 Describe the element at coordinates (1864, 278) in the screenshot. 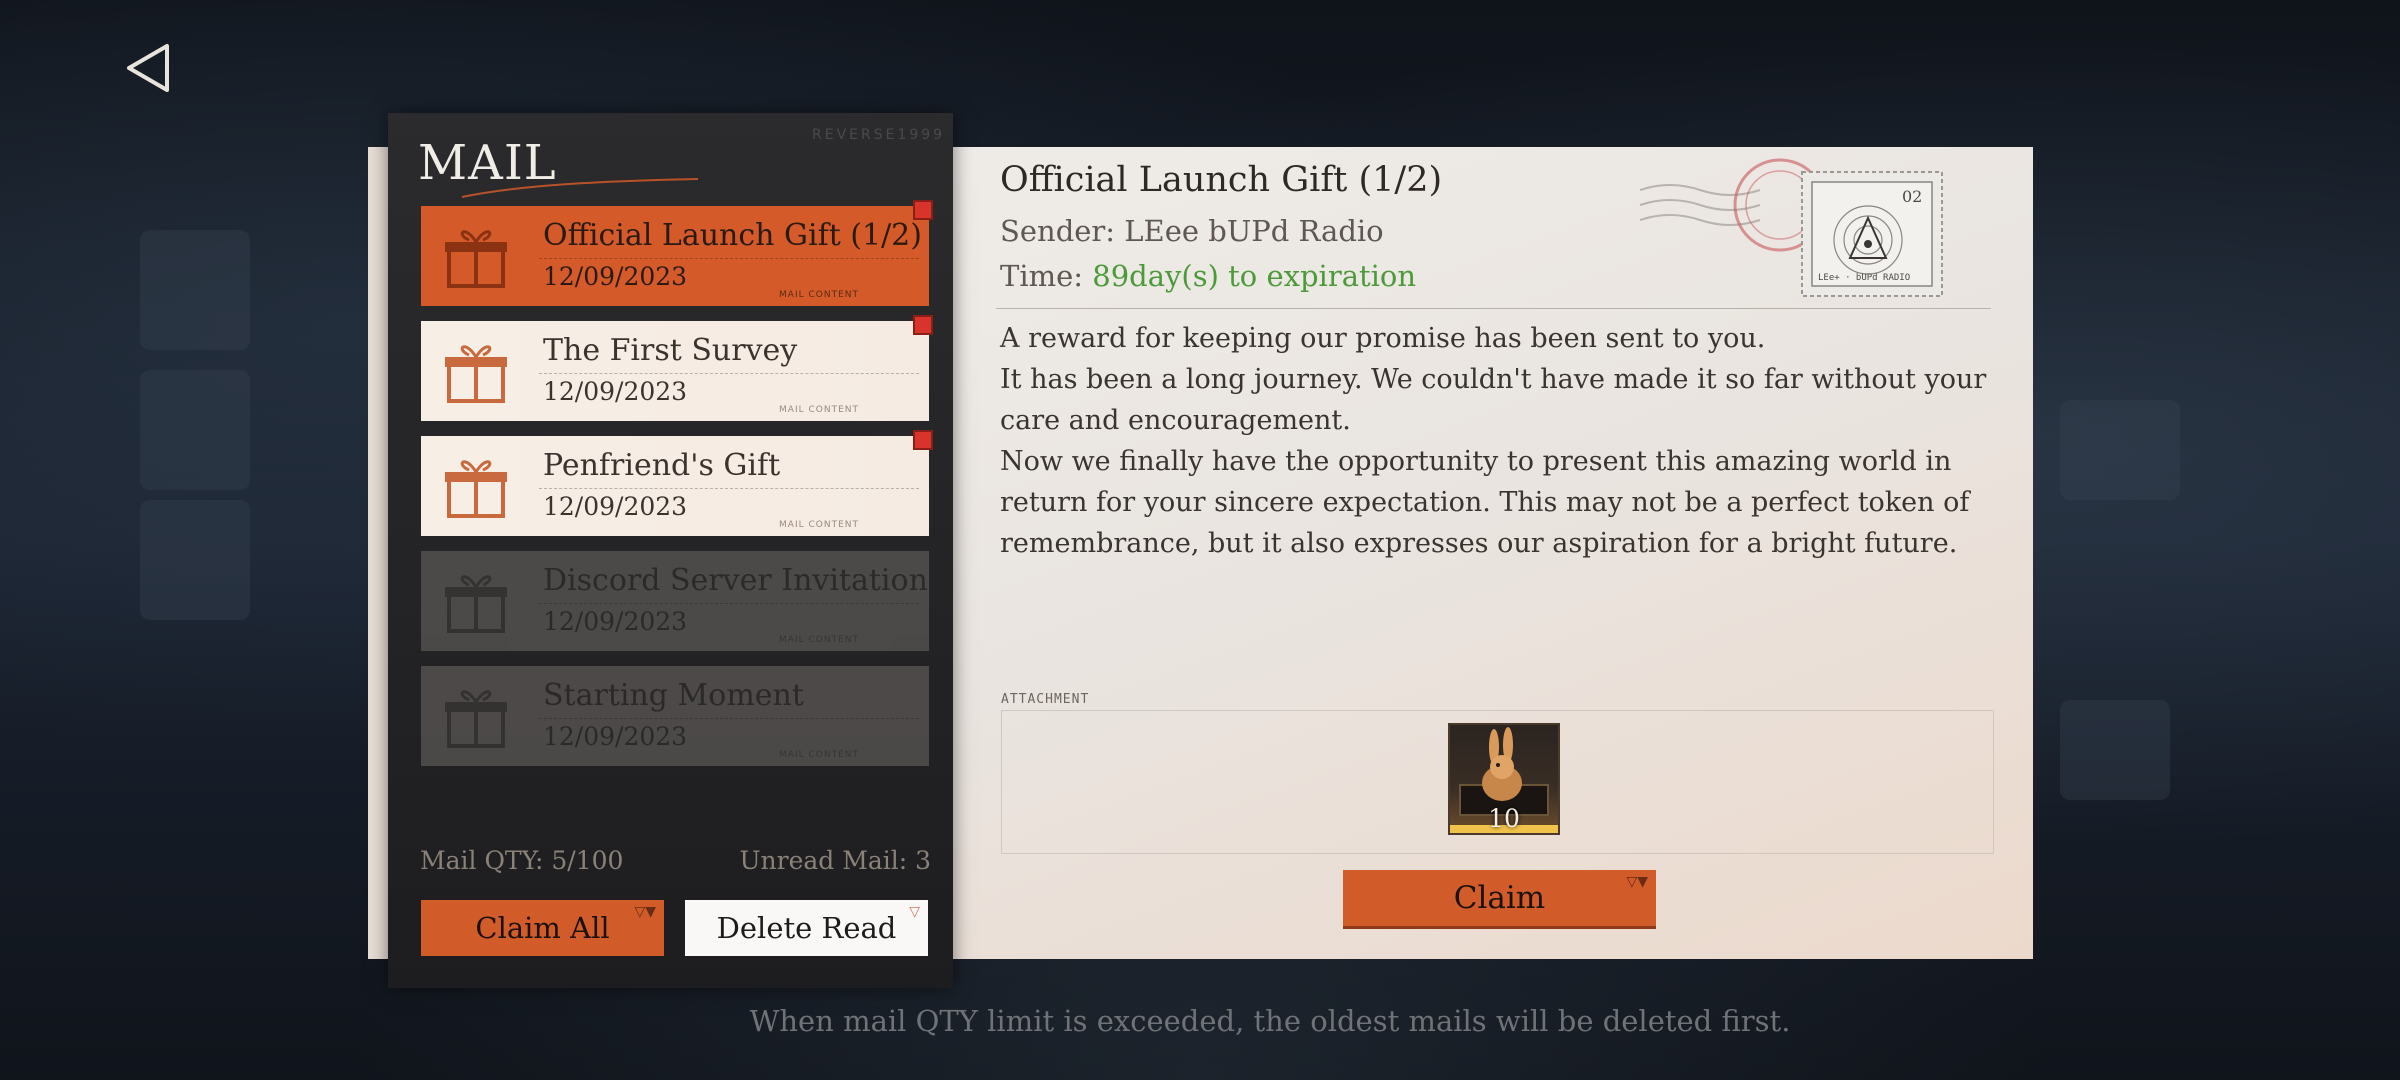

I see `stamp-footer: LEe+ · bUPd RADIO` at that location.